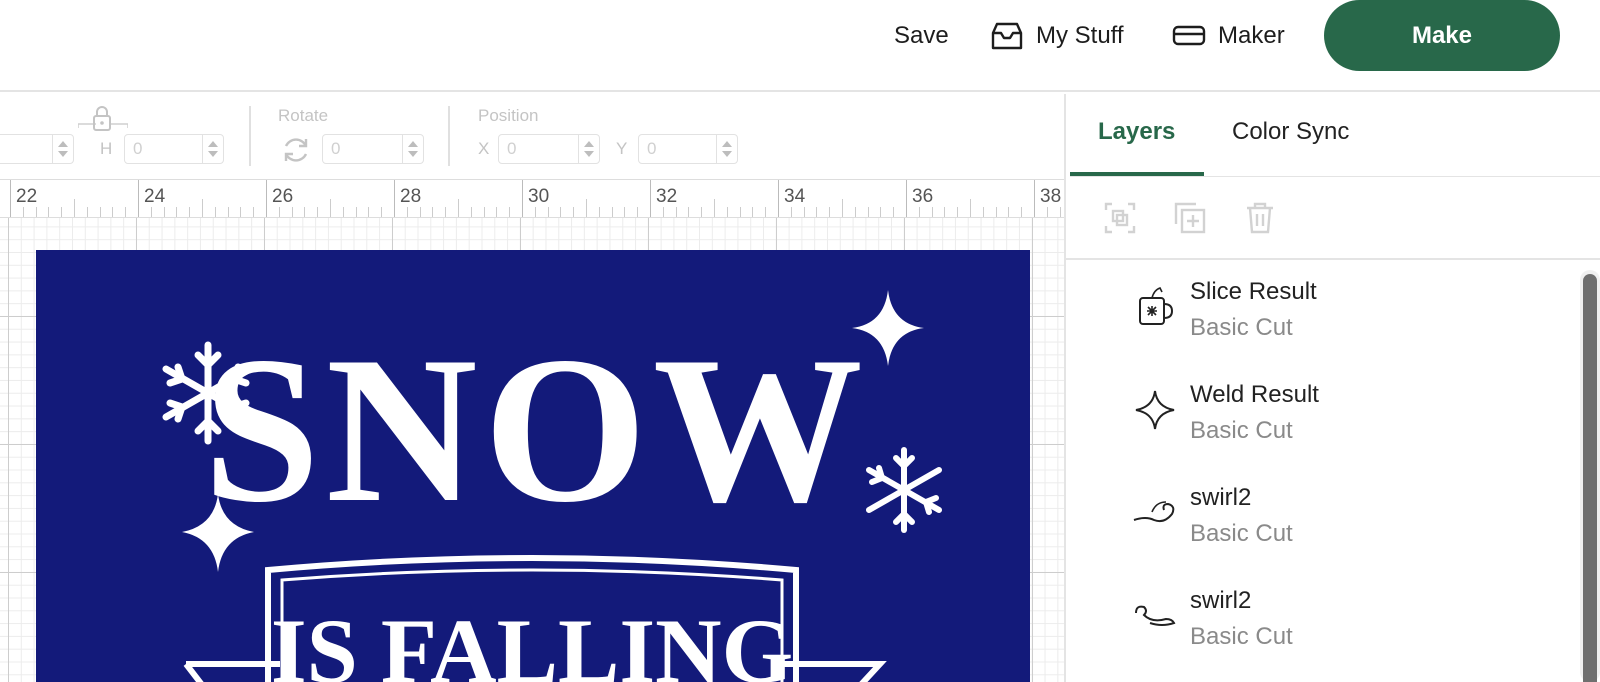  What do you see at coordinates (212, 149) in the screenshot?
I see `height-stepper` at bounding box center [212, 149].